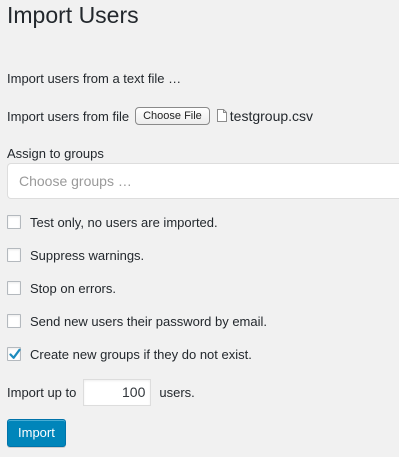 The width and height of the screenshot is (399, 457). What do you see at coordinates (73, 15) in the screenshot?
I see `page-title: Import Users` at bounding box center [73, 15].